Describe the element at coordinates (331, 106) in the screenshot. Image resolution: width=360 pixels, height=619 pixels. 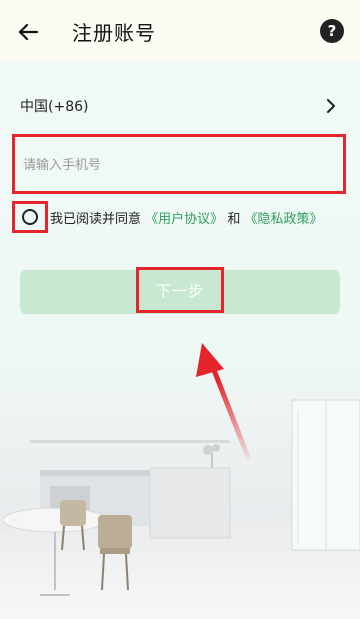
I see `chevron-right-icon` at that location.